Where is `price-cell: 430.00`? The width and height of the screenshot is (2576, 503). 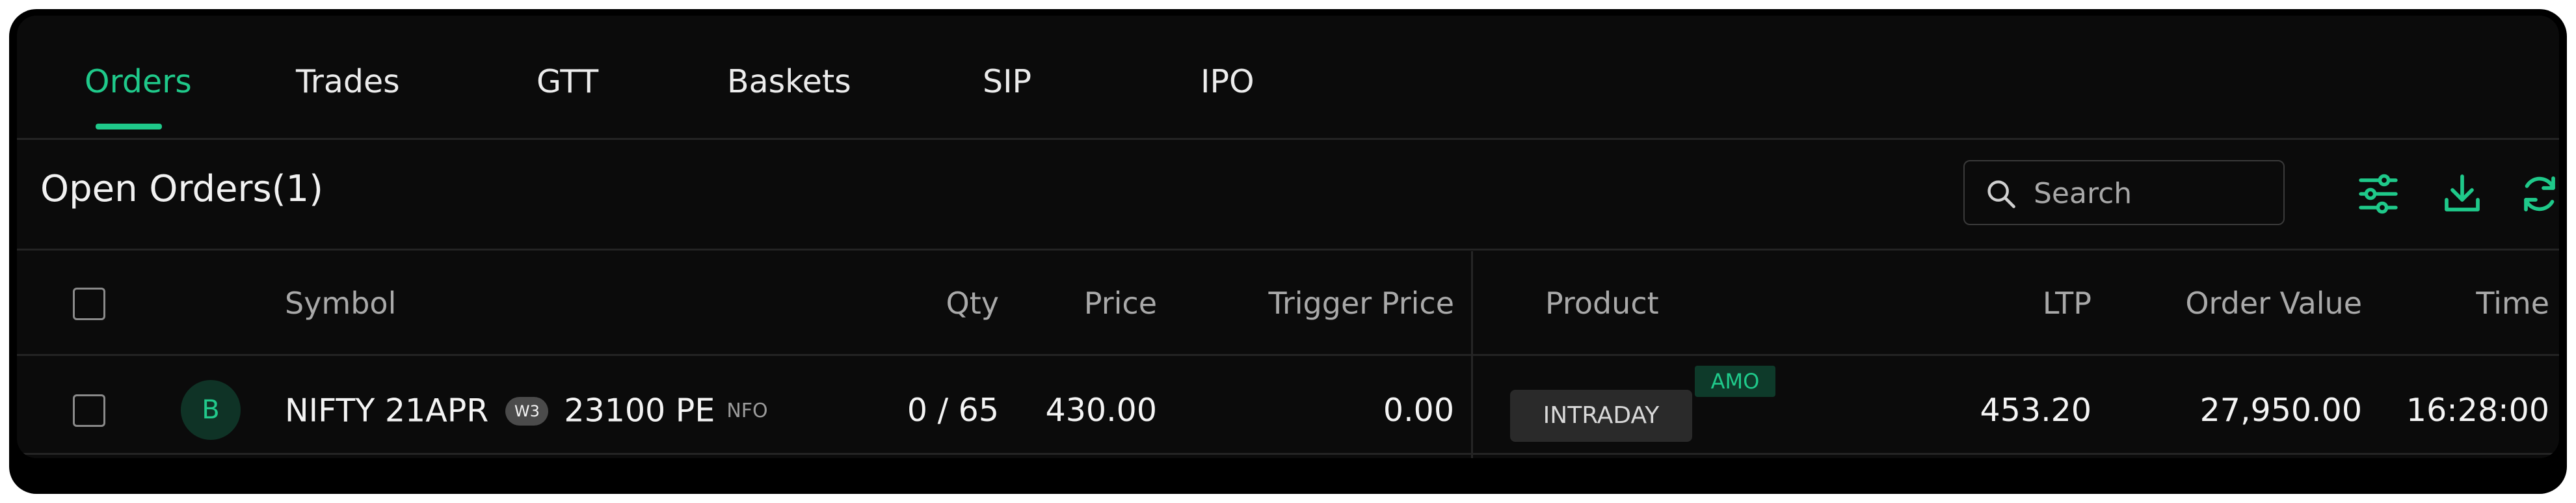 price-cell: 430.00 is located at coordinates (1101, 410).